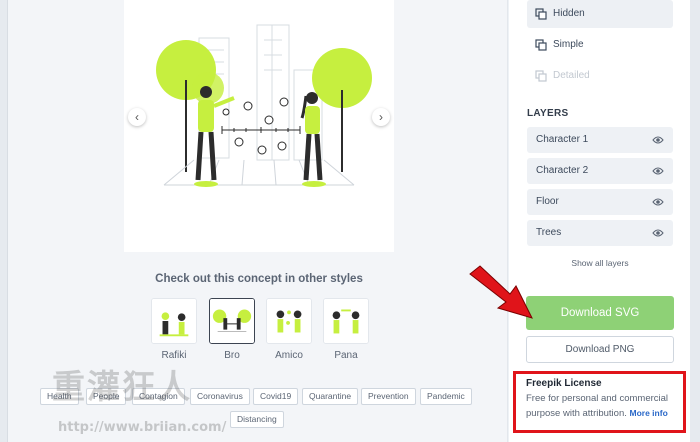  Describe the element at coordinates (600, 202) in the screenshot. I see `layer-floor: Floor` at that location.